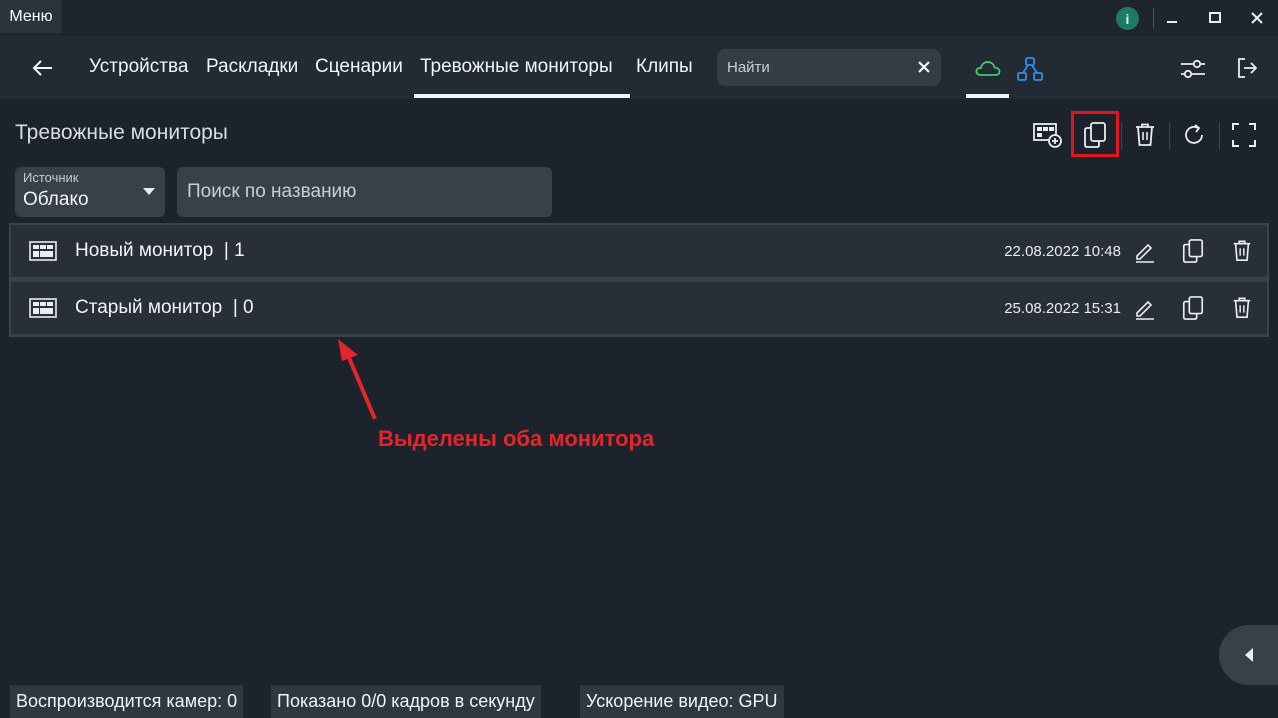  What do you see at coordinates (817, 67) in the screenshot?
I see `search-input` at bounding box center [817, 67].